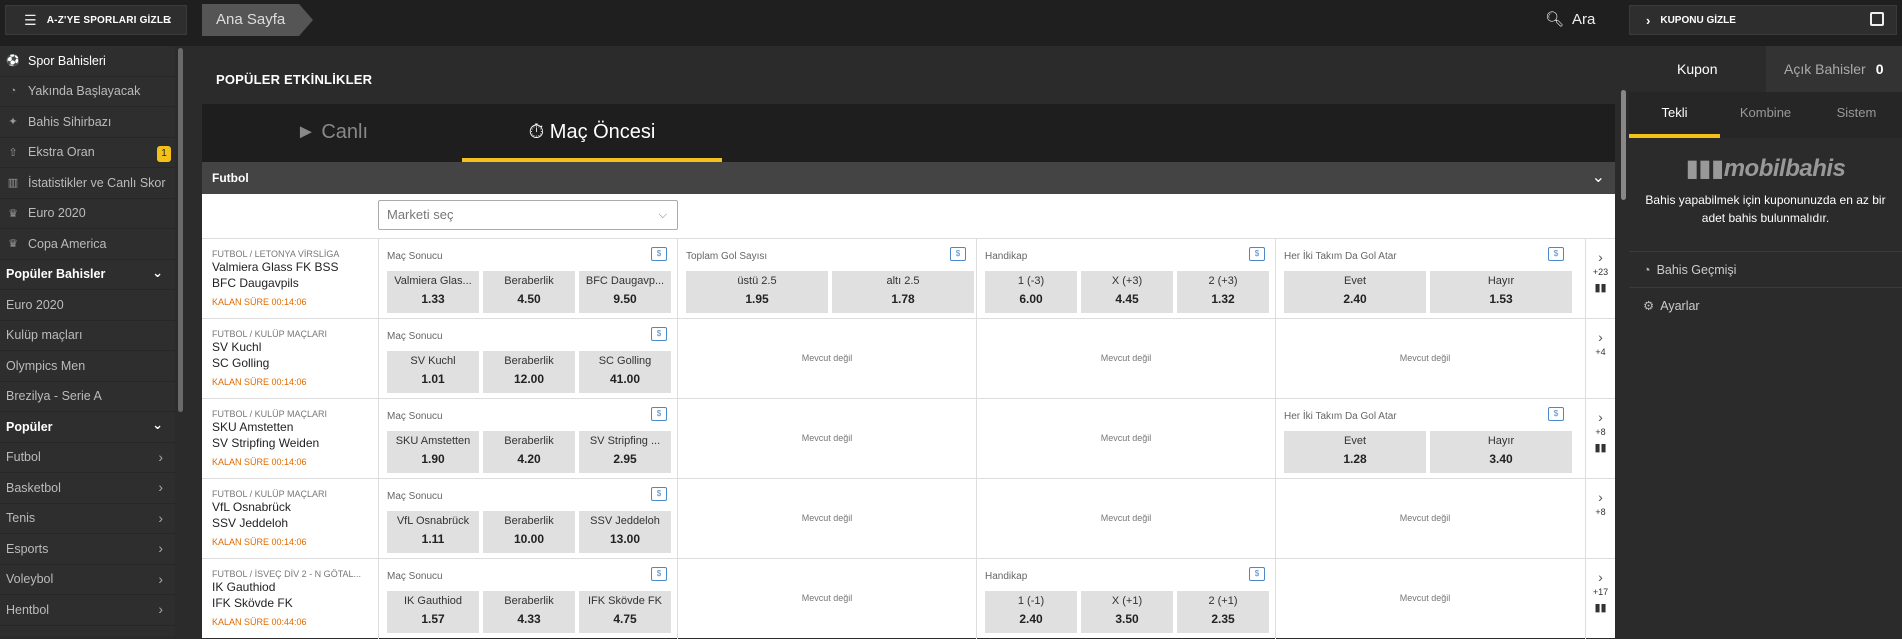 This screenshot has width=1902, height=639. Describe the element at coordinates (87, 305) in the screenshot. I see `sidebar-popular-bet: Euro 2020` at that location.